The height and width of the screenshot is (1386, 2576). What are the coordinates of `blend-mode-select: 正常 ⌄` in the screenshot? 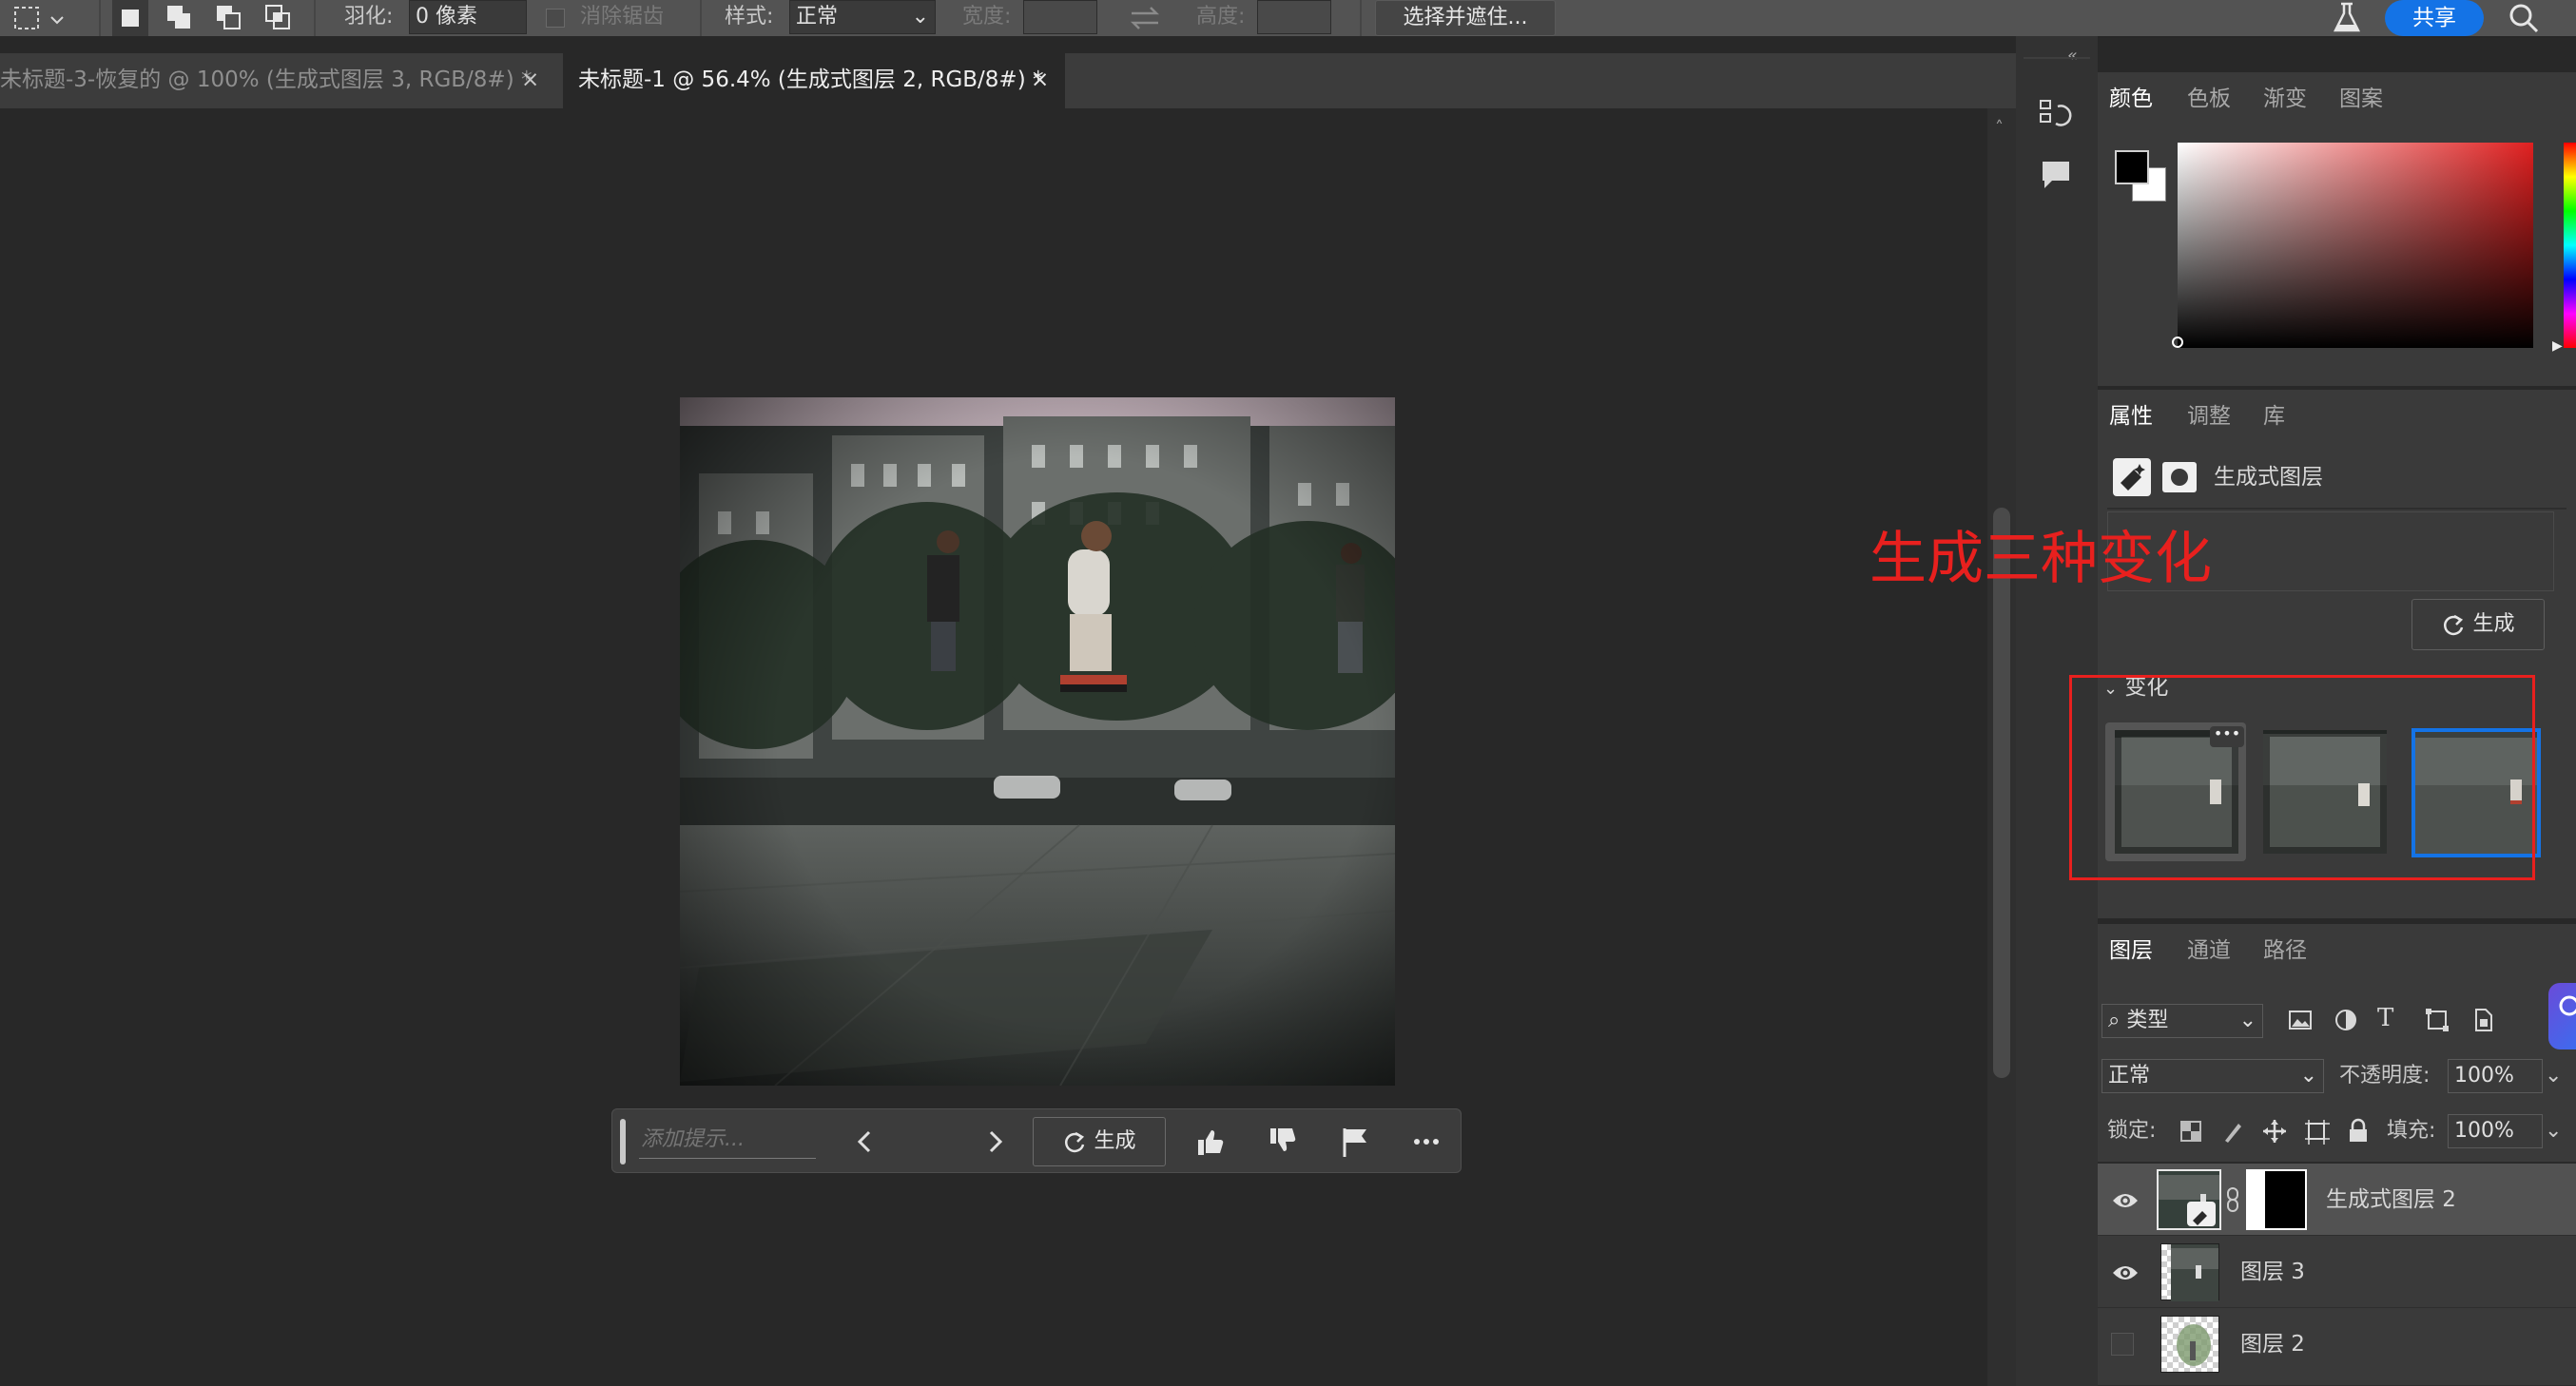 It's located at (2212, 1076).